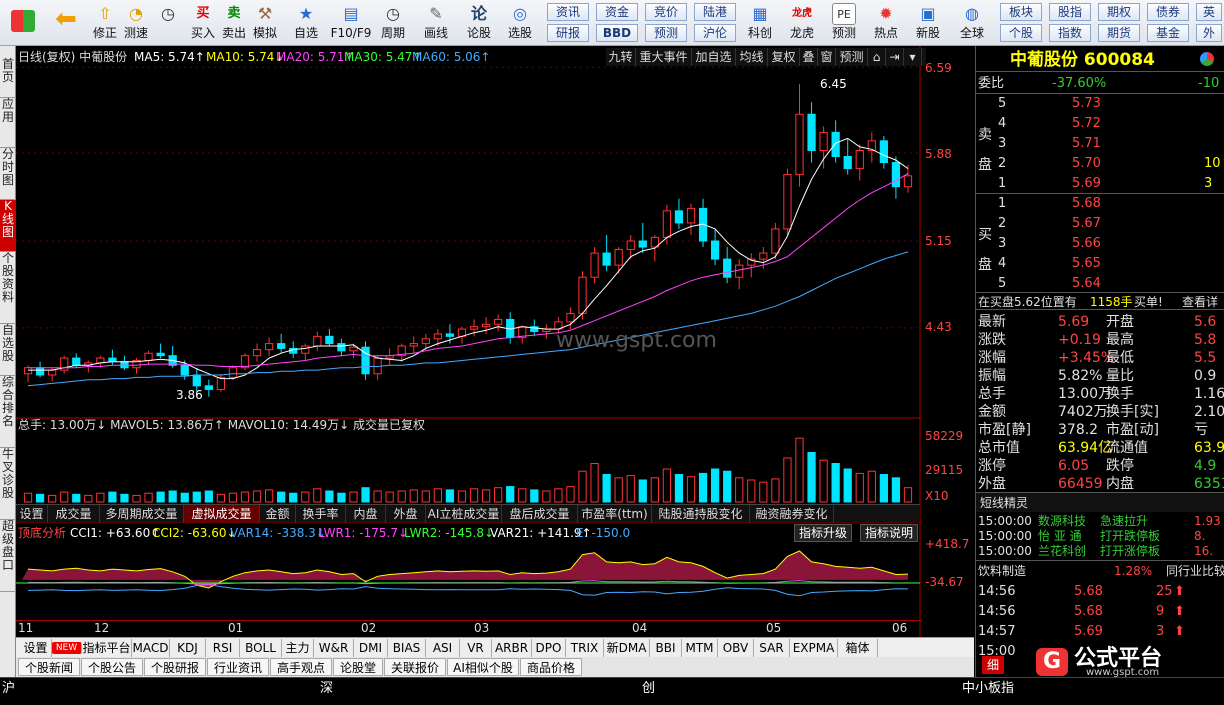 This screenshot has height=705, width=1224. What do you see at coordinates (66, 23) in the screenshot?
I see `back-button: ⬅` at bounding box center [66, 23].